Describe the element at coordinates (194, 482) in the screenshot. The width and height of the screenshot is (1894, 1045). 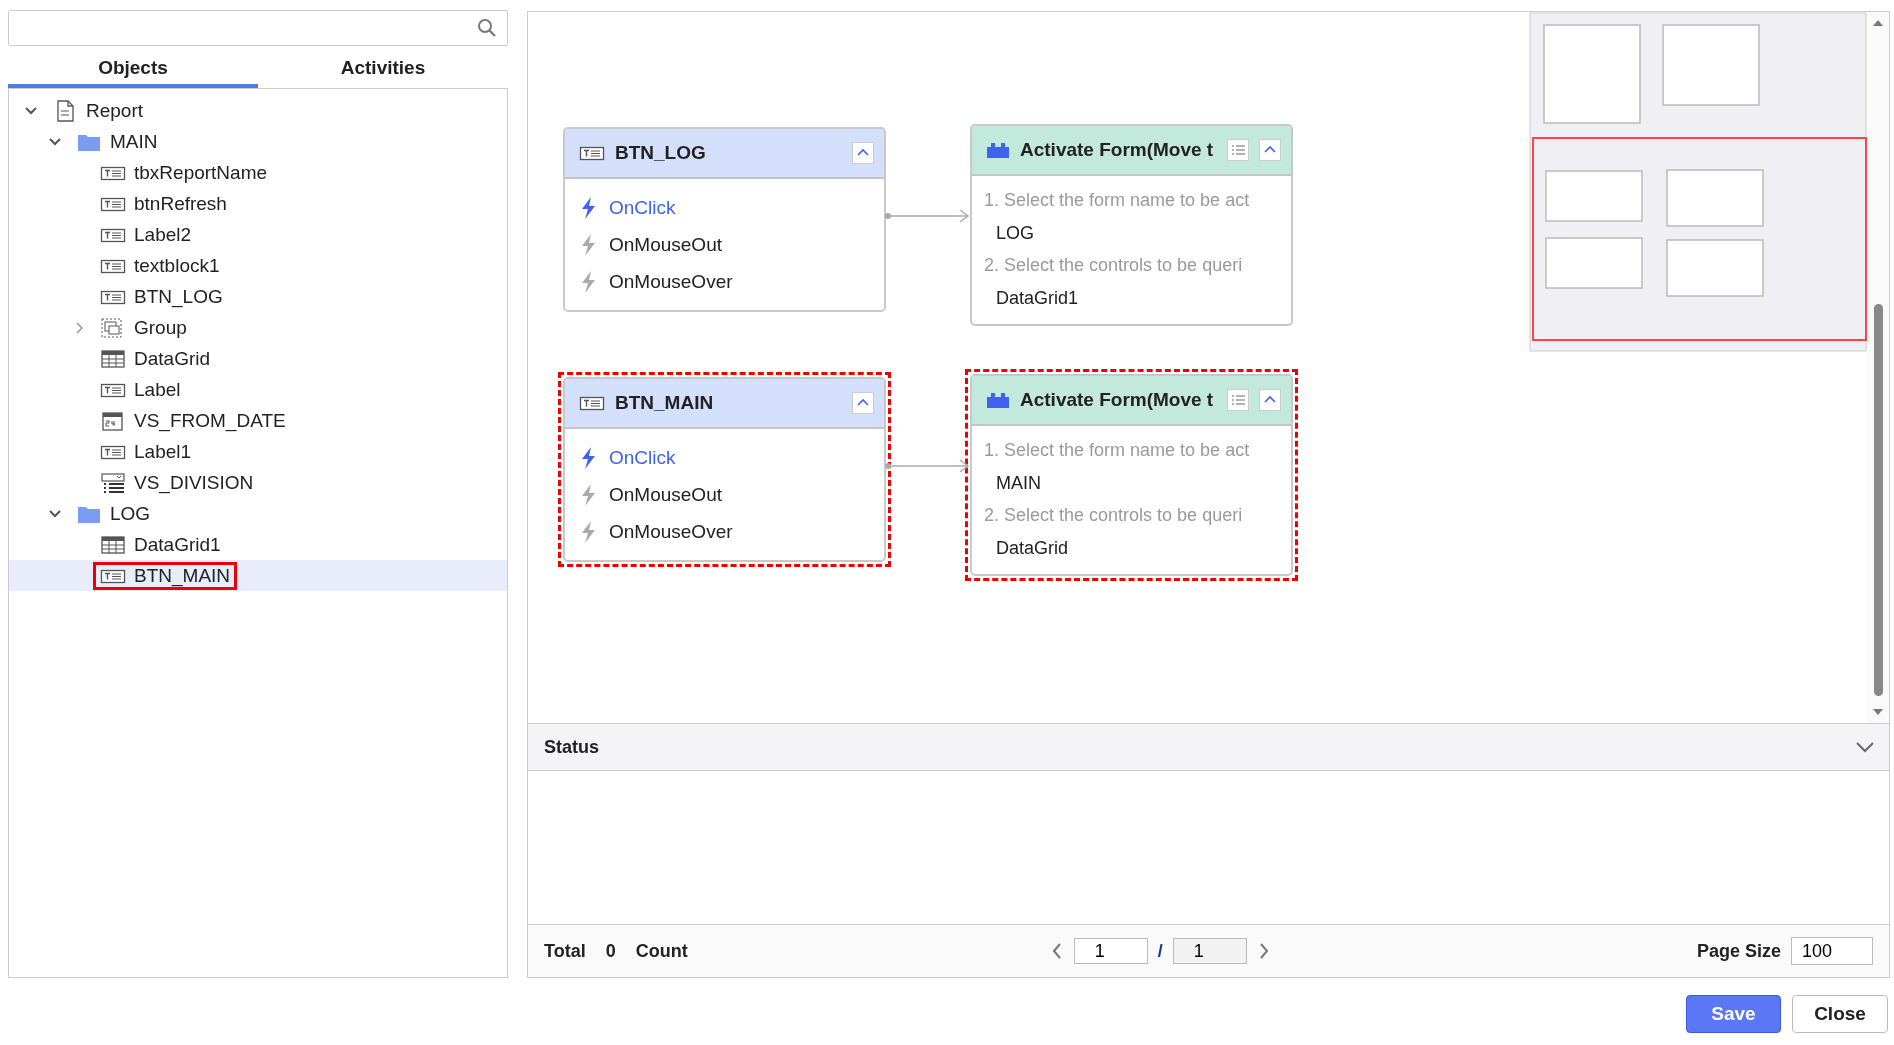
I see `tree-item-label: VS_DIVISION` at that location.